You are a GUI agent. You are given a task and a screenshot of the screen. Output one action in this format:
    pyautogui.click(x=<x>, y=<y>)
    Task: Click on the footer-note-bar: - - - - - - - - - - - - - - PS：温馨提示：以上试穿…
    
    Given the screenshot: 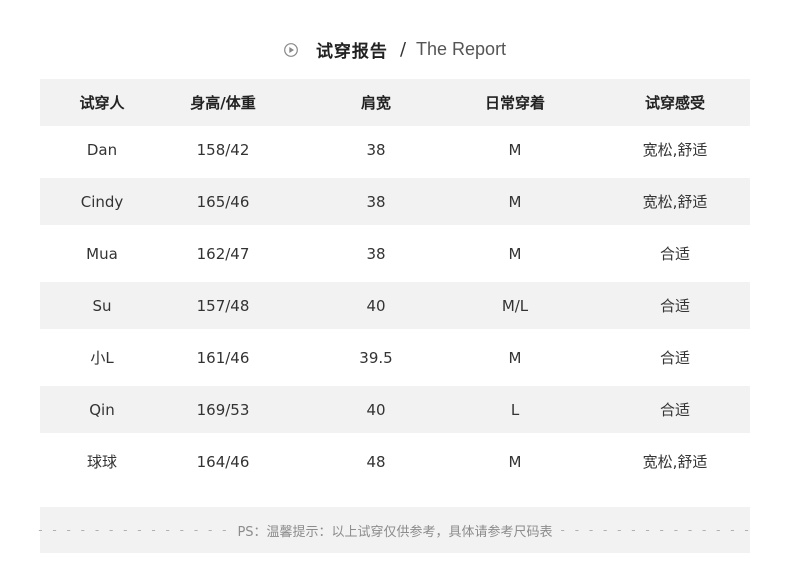 What is the action you would take?
    pyautogui.click(x=395, y=530)
    